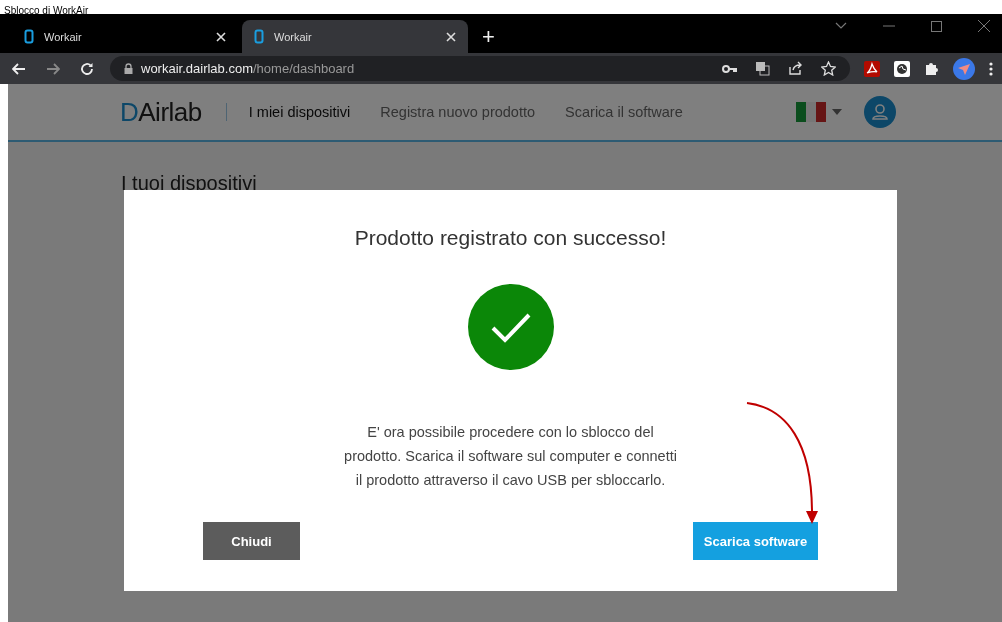 The width and height of the screenshot is (1002, 622). What do you see at coordinates (53, 68) in the screenshot?
I see `forward-arrow-icon` at bounding box center [53, 68].